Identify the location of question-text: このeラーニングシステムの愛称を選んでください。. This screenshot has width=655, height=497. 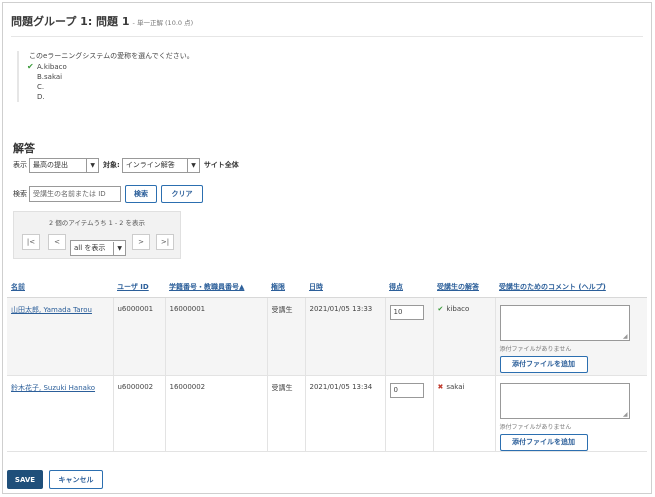
(111, 56).